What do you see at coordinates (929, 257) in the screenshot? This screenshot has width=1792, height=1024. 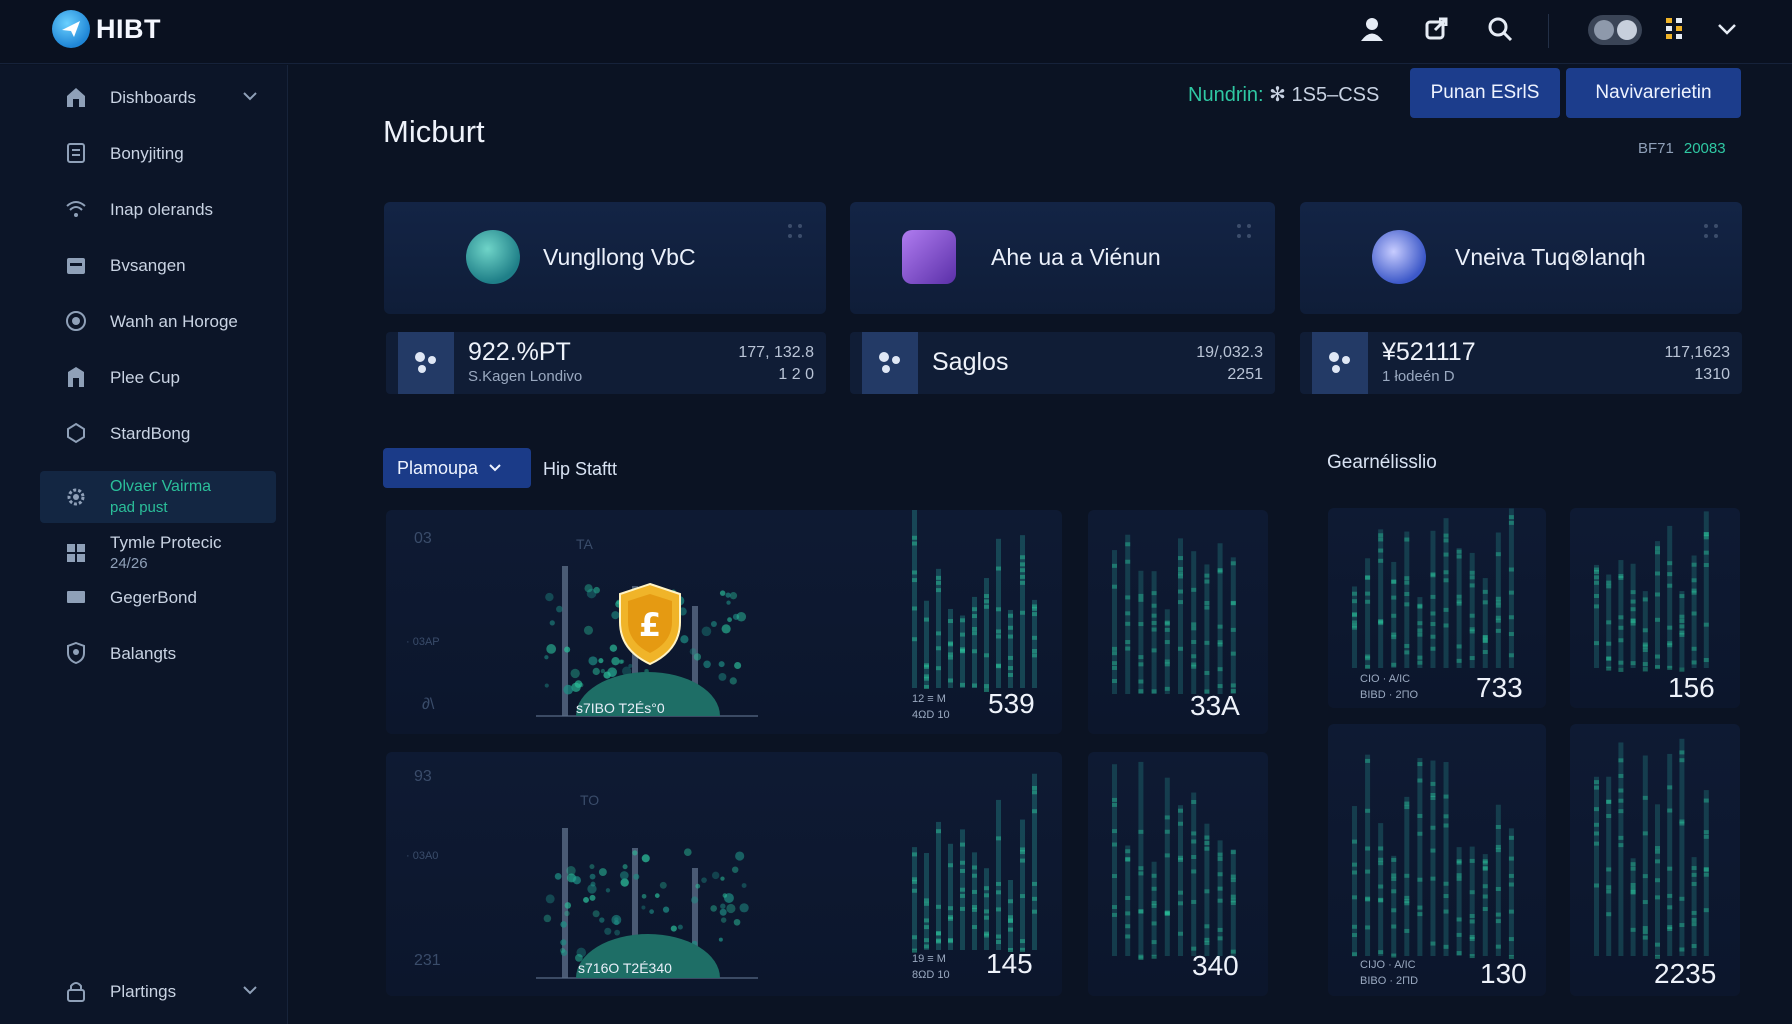 I see `avatar` at bounding box center [929, 257].